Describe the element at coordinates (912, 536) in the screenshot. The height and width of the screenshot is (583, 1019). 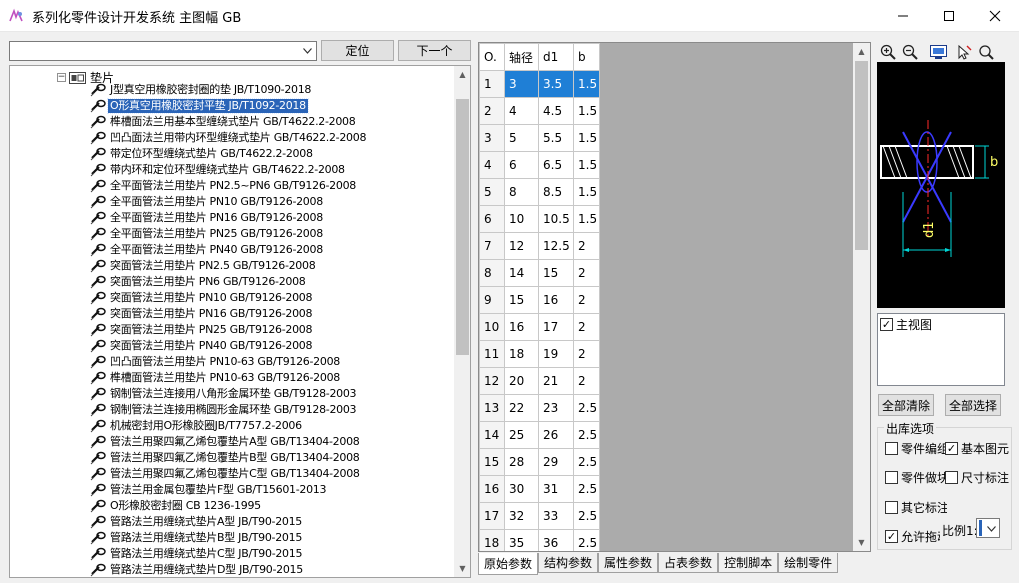
I see `output-option: ✓允许拖动` at that location.